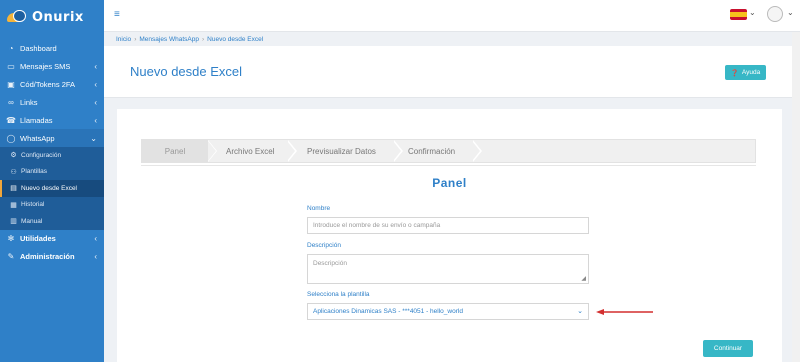 This screenshot has width=800, height=362. Describe the element at coordinates (13, 189) in the screenshot. I see `excel-icon: ▤` at that location.